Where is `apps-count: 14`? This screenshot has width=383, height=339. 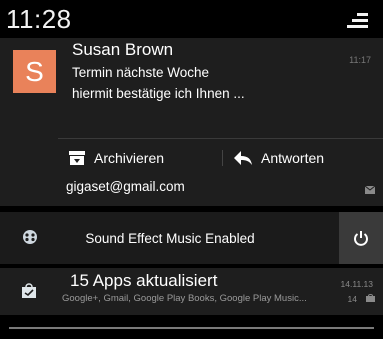 apps-count: 14 is located at coordinates (352, 299).